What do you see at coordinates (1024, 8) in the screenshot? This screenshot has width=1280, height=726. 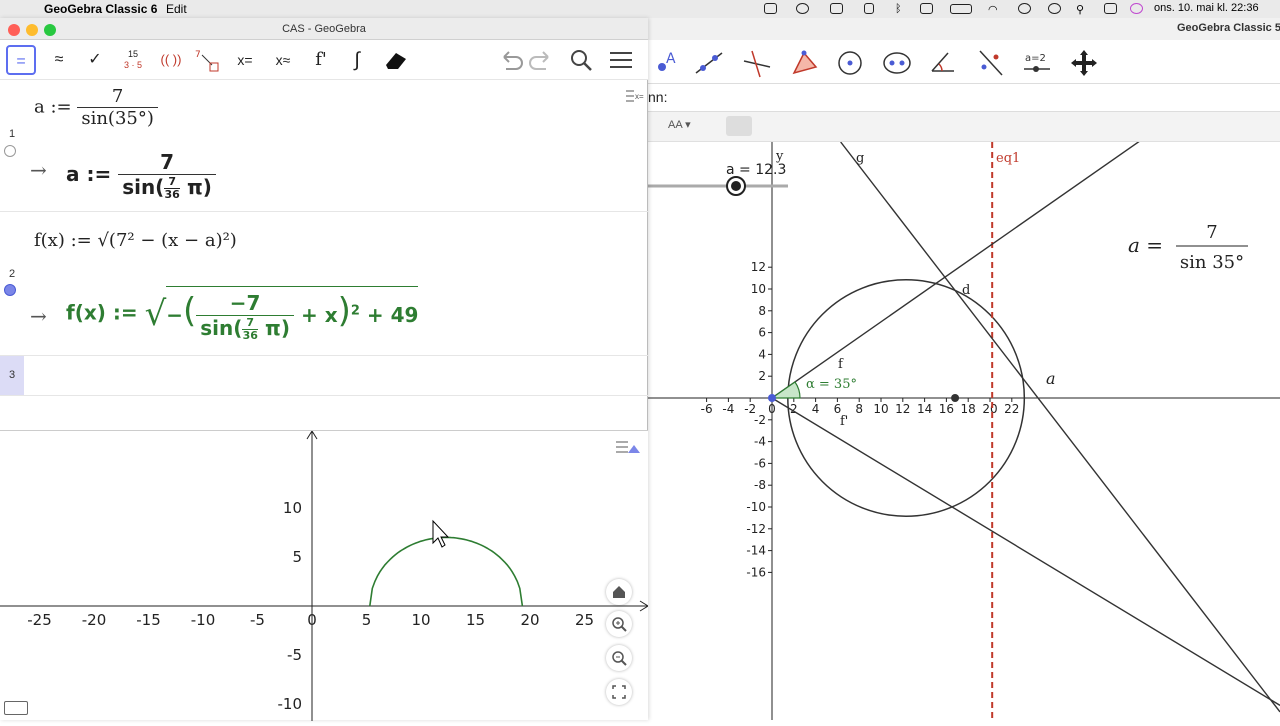 I see `user-icon` at bounding box center [1024, 8].